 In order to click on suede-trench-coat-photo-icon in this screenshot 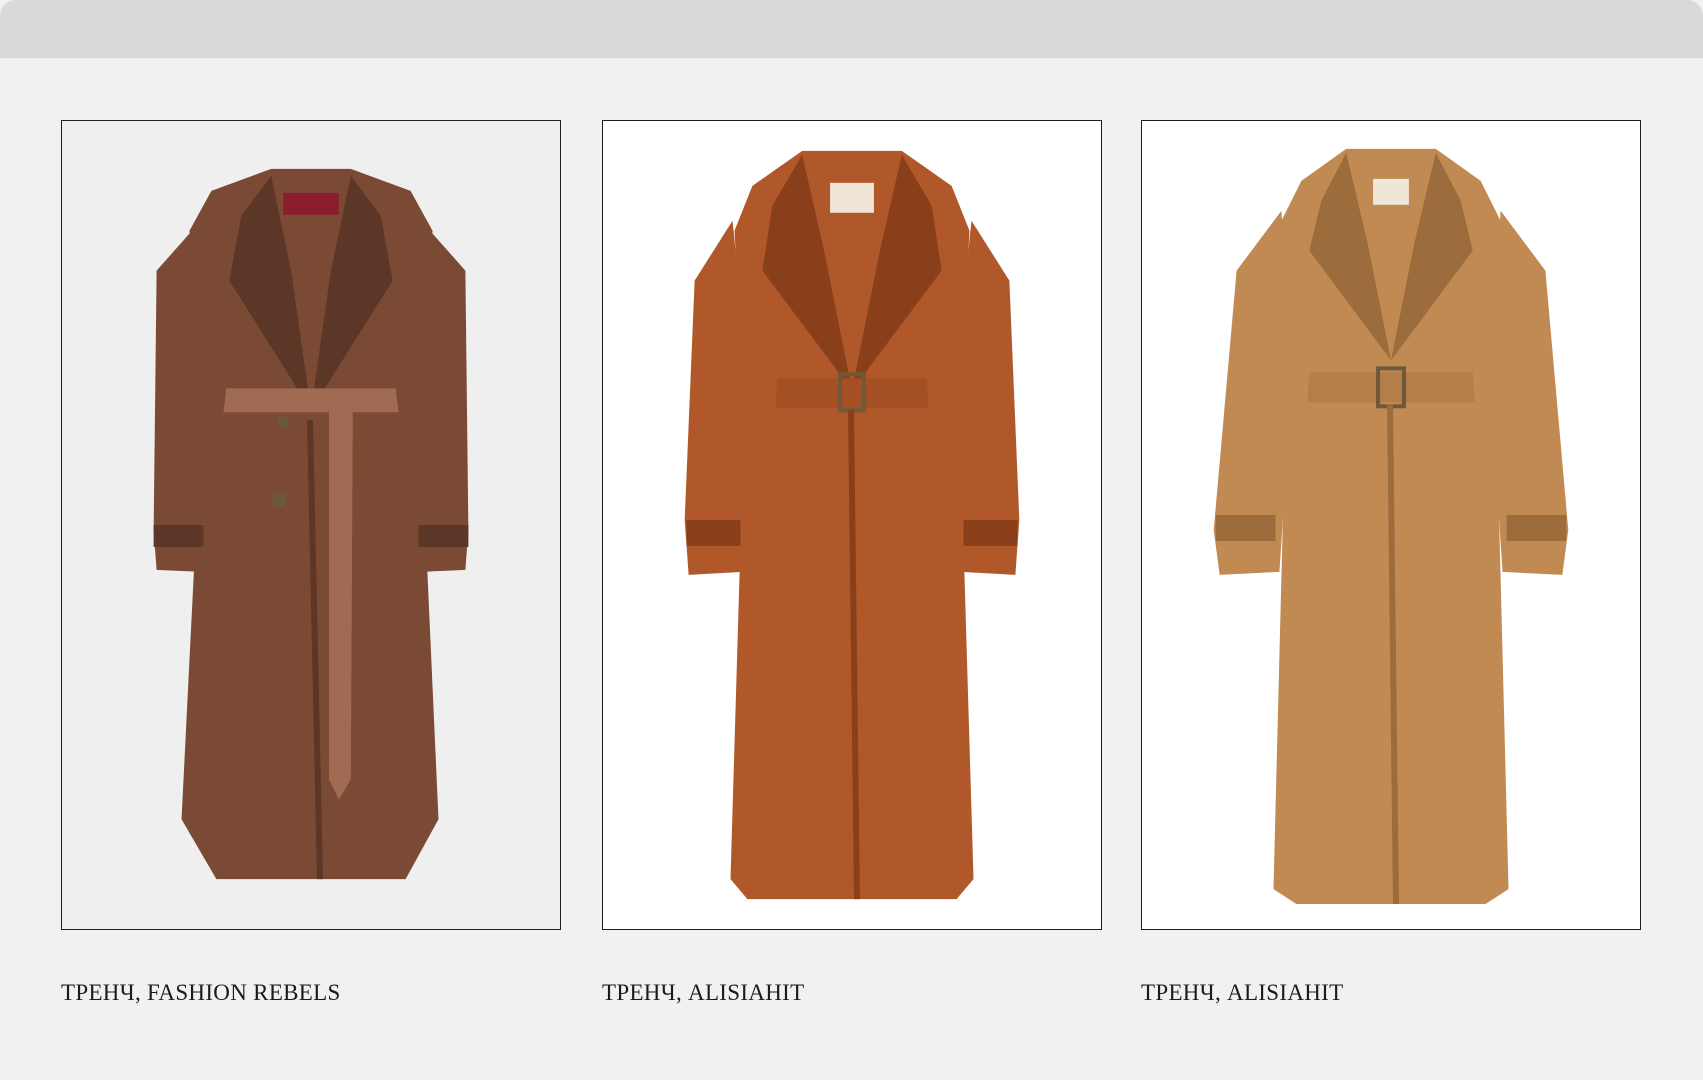, I will do `click(311, 524)`.